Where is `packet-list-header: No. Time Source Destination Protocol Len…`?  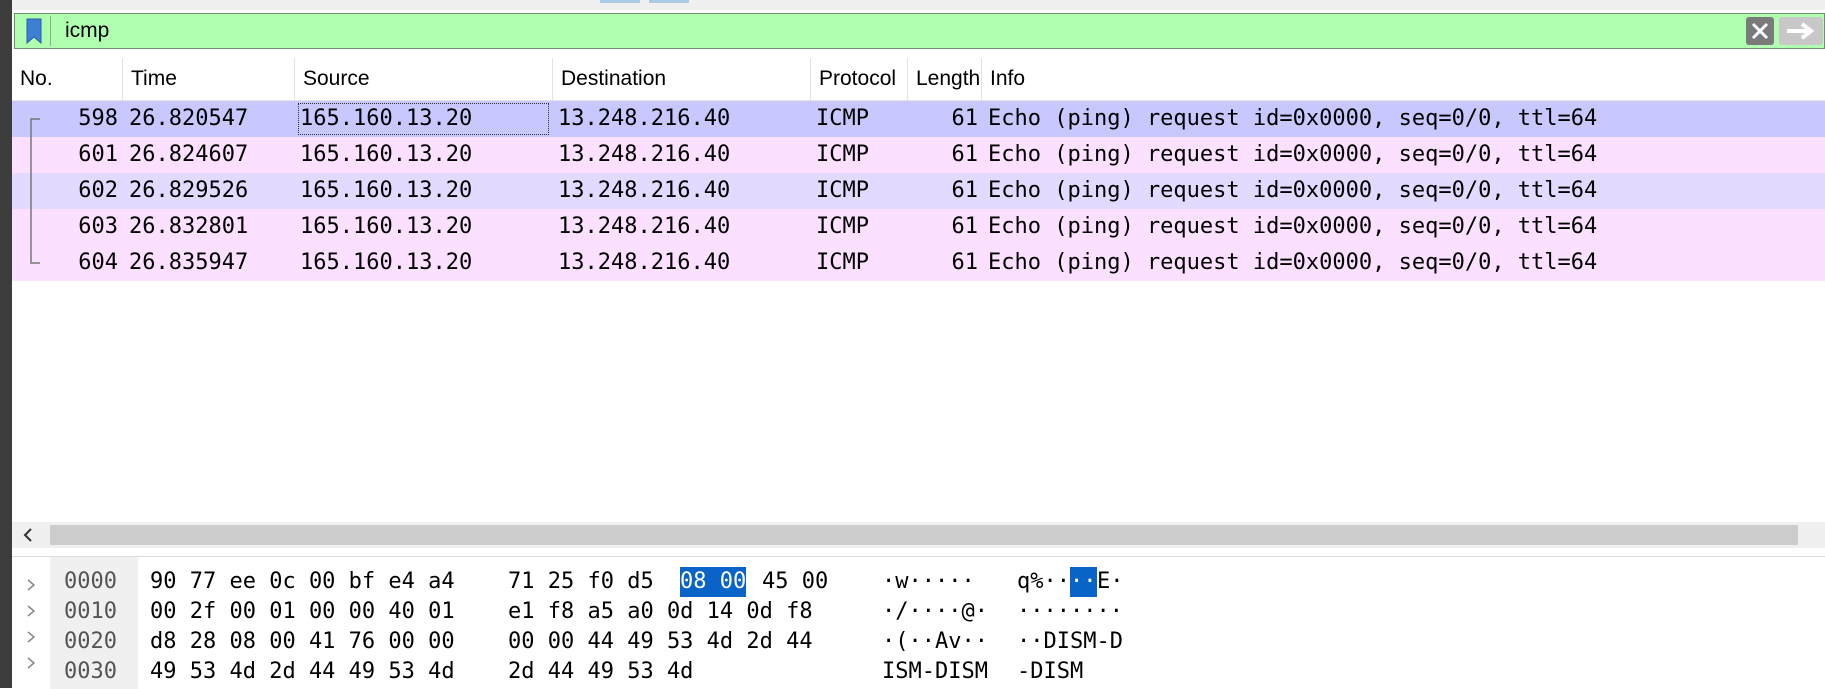
packet-list-header: No. Time Source Destination Protocol Len… is located at coordinates (918, 79).